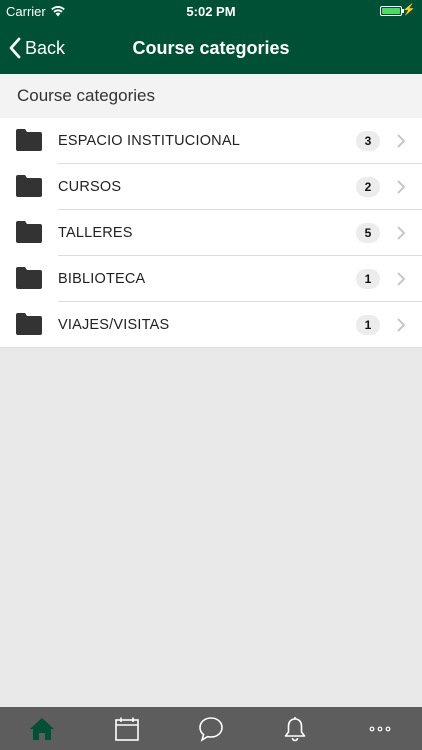  I want to click on bell-icon, so click(295, 728).